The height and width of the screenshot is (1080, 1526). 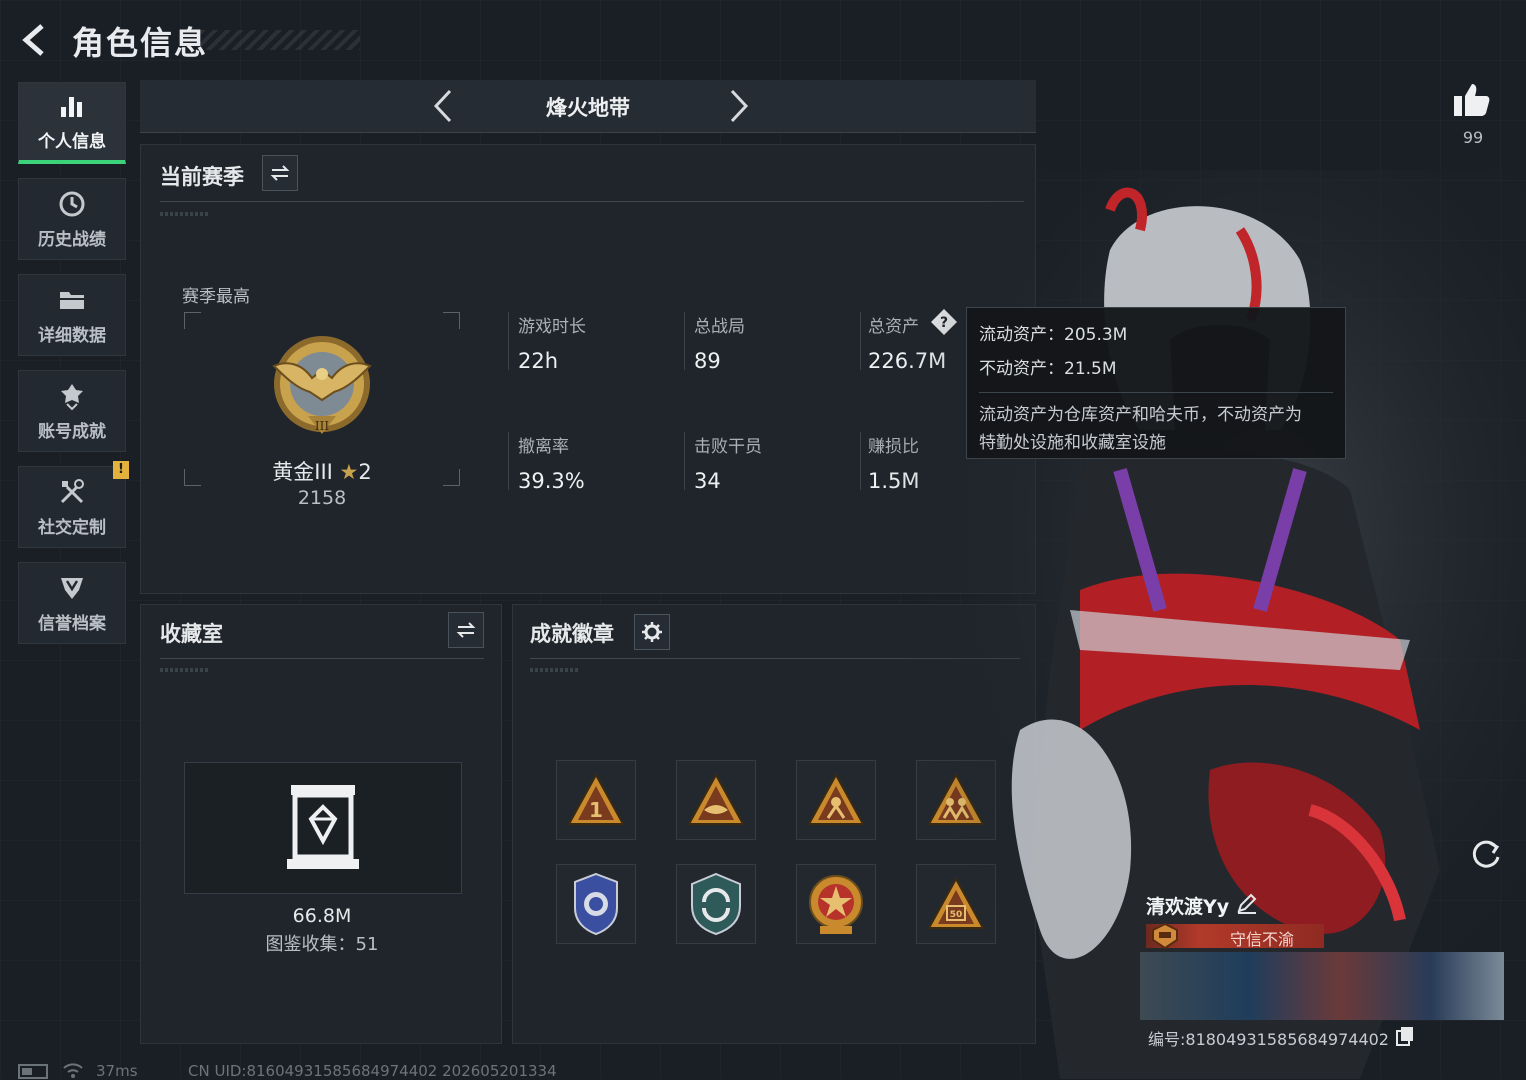 I want to click on sidebar-item-personal-info: 个人信息, so click(x=72, y=123).